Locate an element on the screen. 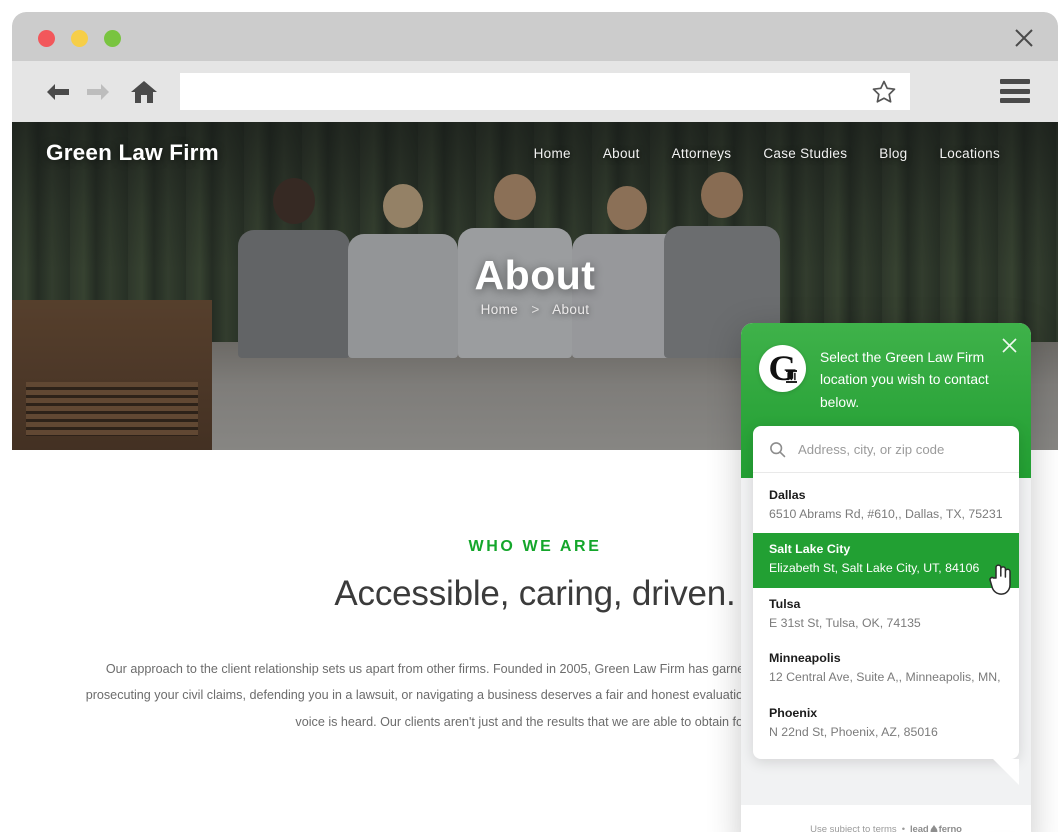  terms-text: Use subject to terms is located at coordinates (853, 828).